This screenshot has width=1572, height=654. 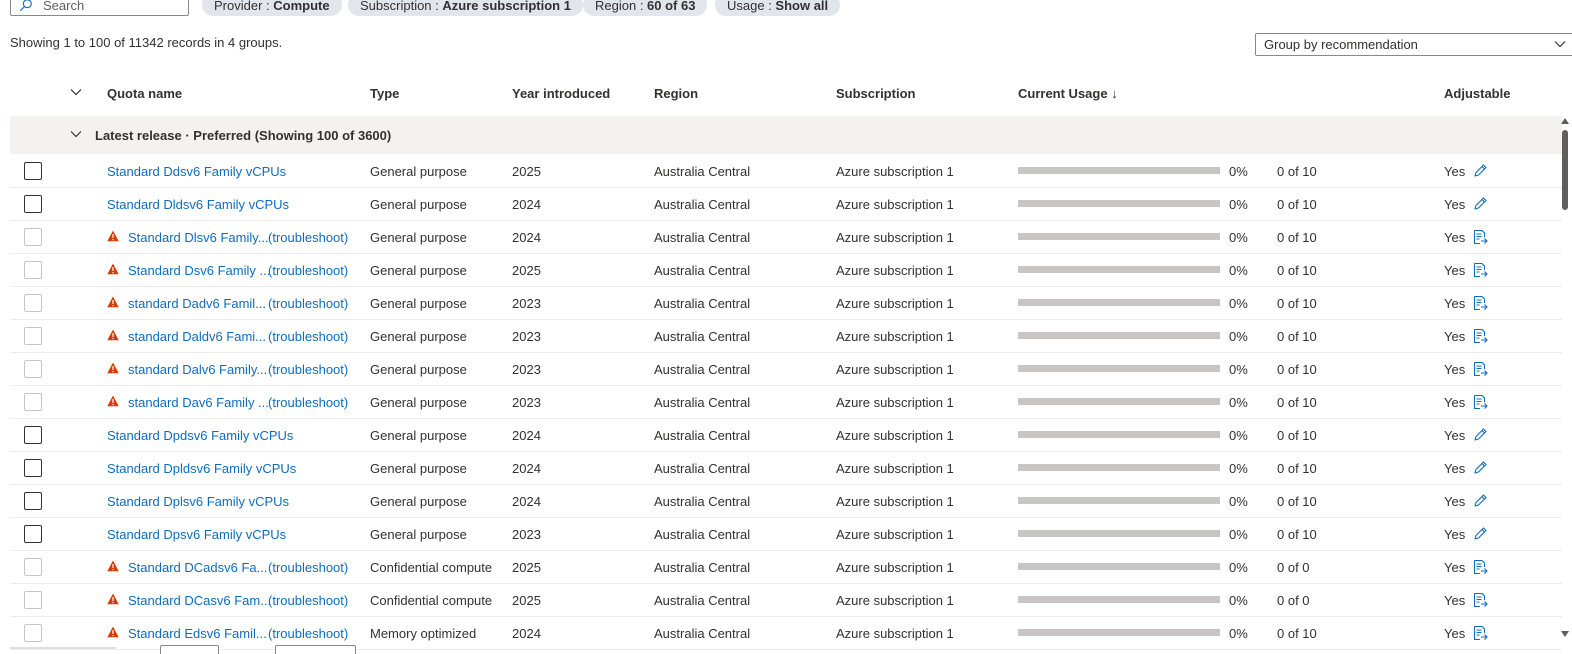 I want to click on header-adjustable: Adjustable, so click(x=1477, y=93).